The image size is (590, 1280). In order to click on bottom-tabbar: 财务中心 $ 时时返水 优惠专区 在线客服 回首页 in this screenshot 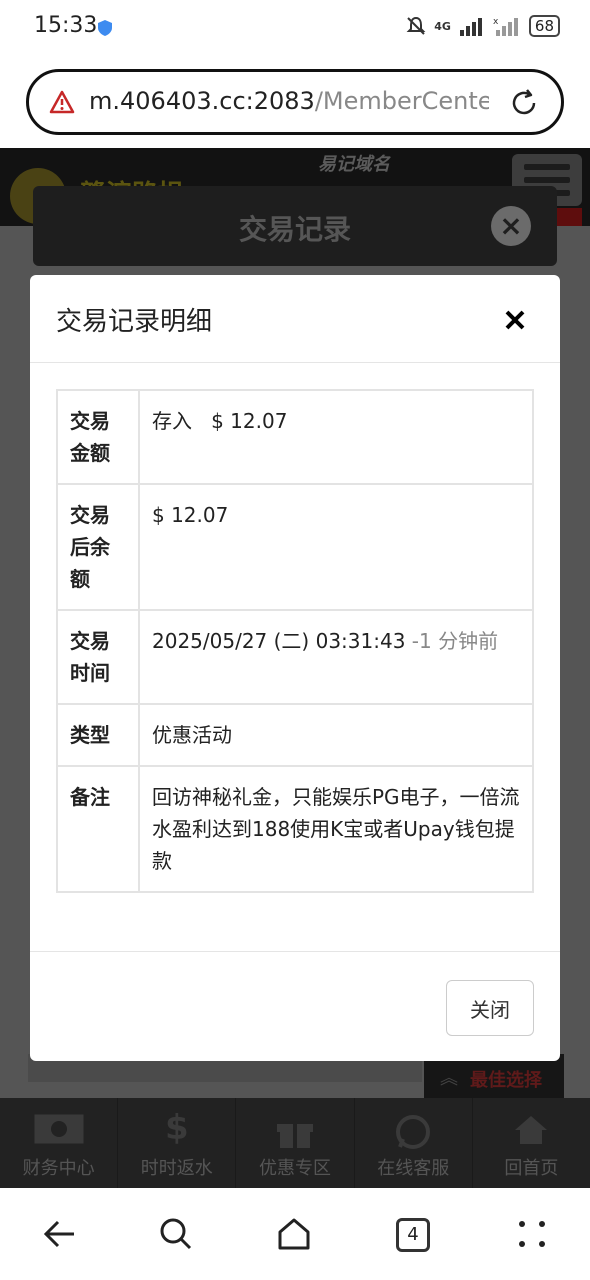, I will do `click(295, 1143)`.